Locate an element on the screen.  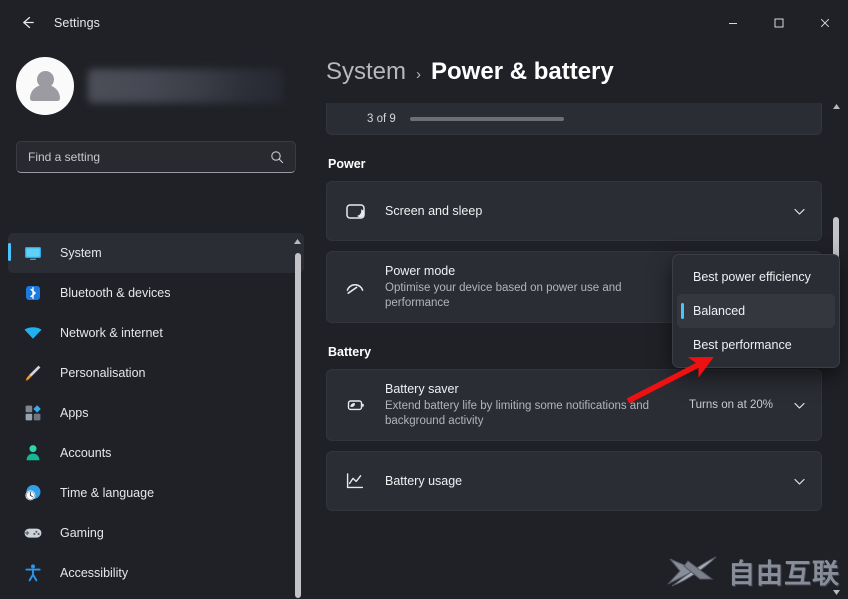
apps-icon is located at coordinates (33, 413).